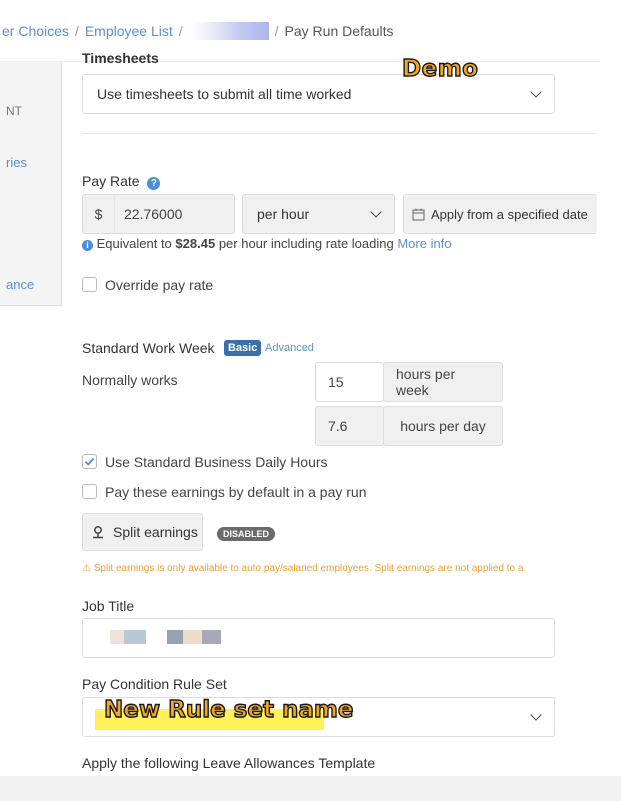 This screenshot has width=621, height=801. What do you see at coordinates (426, 382) in the screenshot?
I see `hours-per-week-label: hours per week` at bounding box center [426, 382].